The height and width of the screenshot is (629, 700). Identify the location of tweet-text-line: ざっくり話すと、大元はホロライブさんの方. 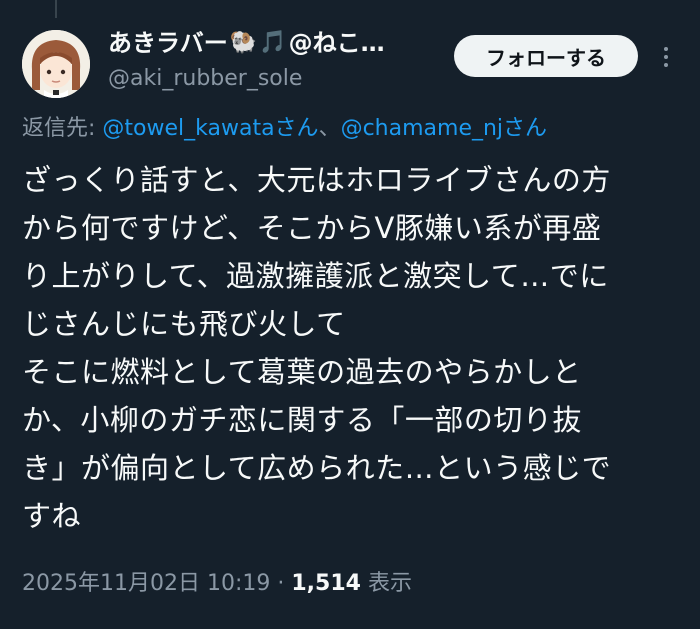
(316, 180).